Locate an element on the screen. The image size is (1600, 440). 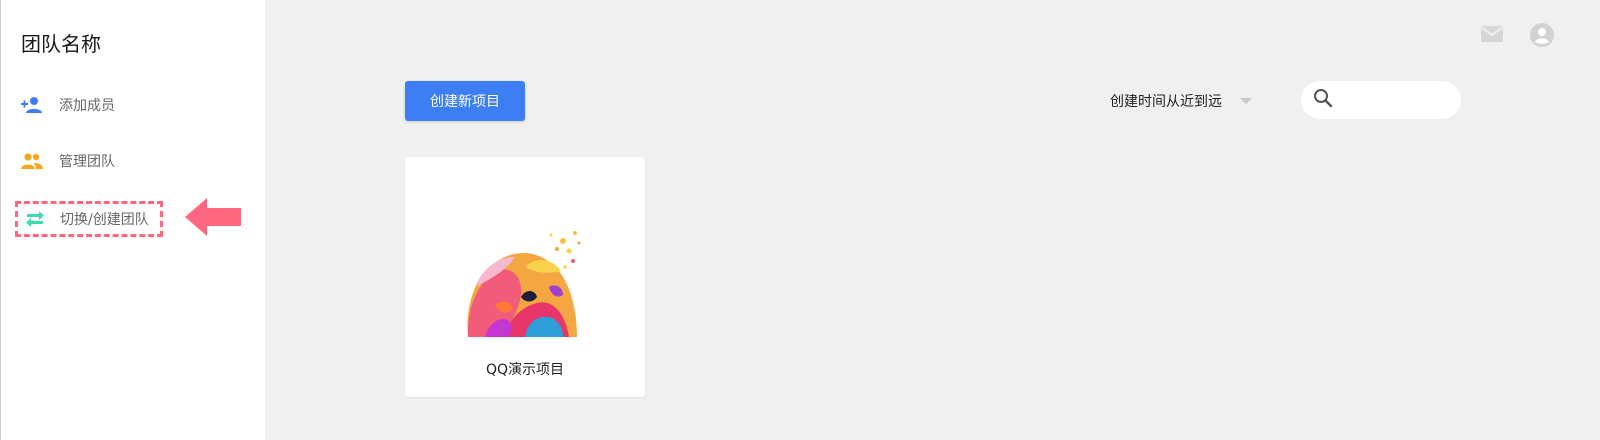
sidebar-item-add-member: 添加成员 is located at coordinates (68, 105).